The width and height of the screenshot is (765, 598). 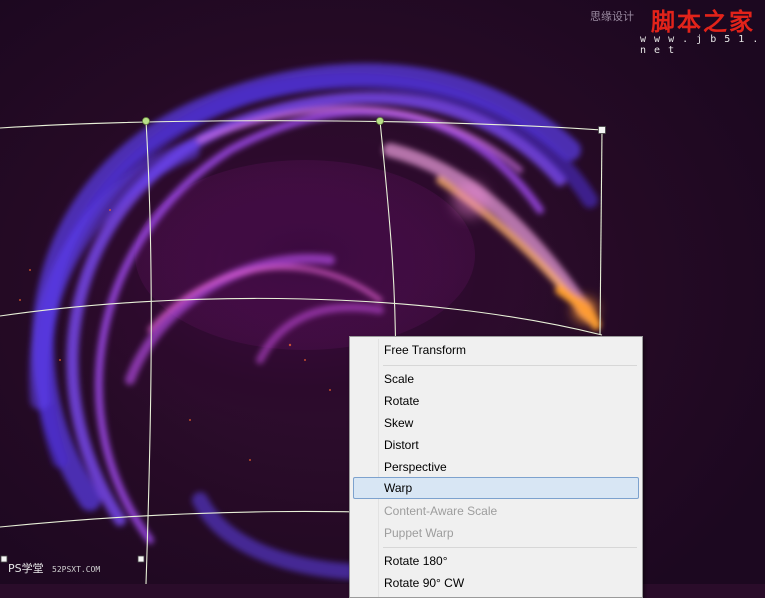 What do you see at coordinates (419, 533) in the screenshot?
I see `menu-item-label: Puppet Warp` at bounding box center [419, 533].